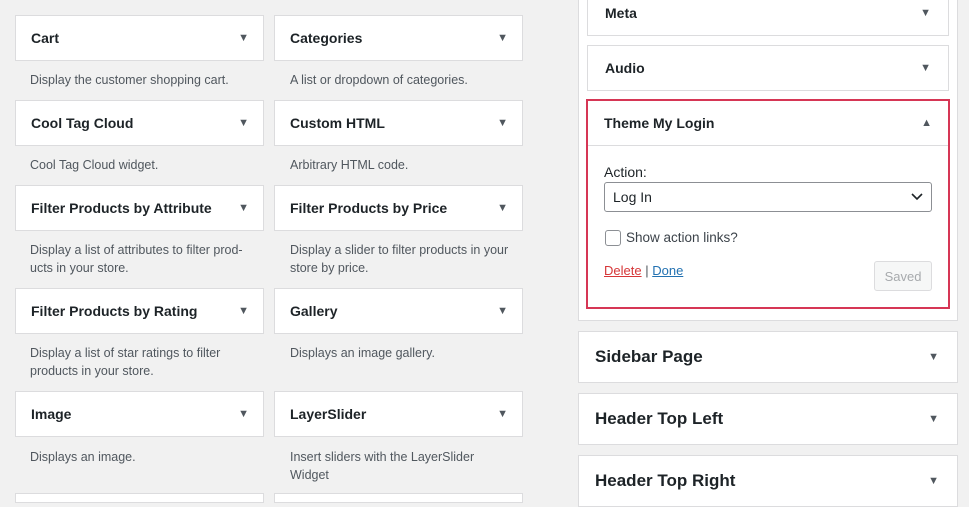  Describe the element at coordinates (82, 123) in the screenshot. I see `widget-title: Cool Tag Cloud` at that location.